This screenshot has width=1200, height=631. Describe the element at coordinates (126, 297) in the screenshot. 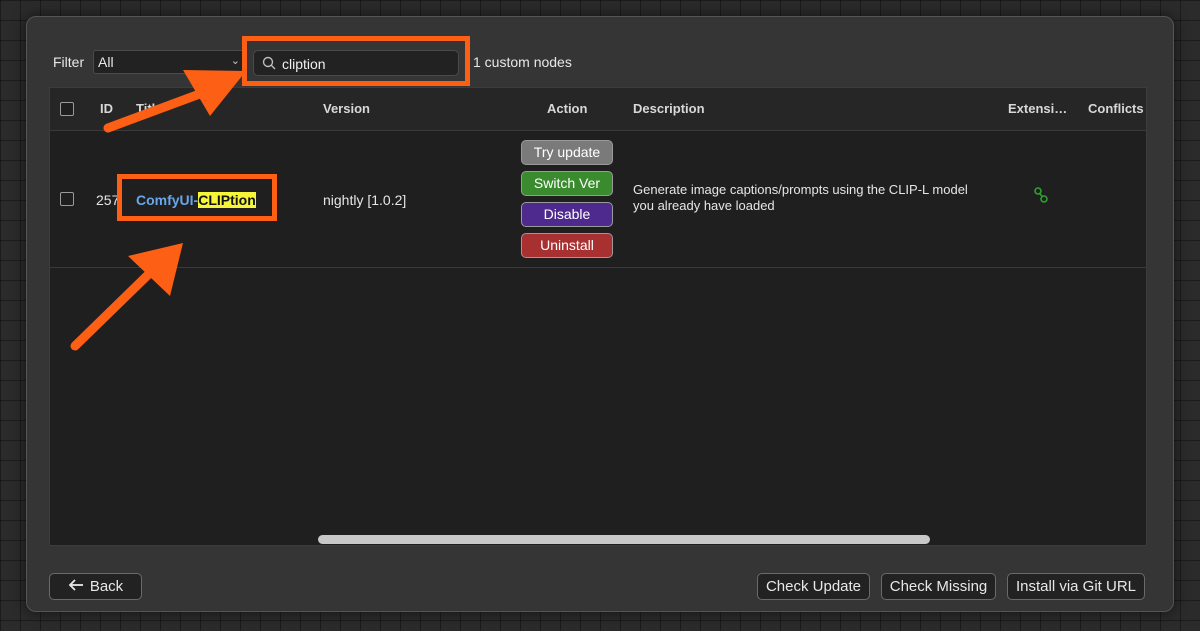

I see `arrow-to-title` at that location.